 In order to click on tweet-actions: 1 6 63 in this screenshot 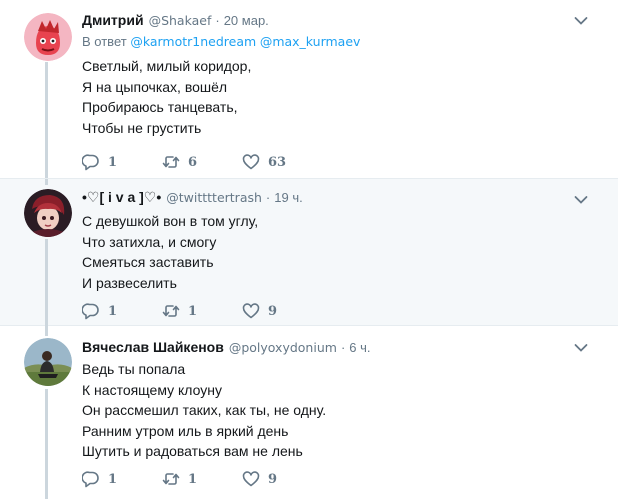, I will do `click(202, 162)`.